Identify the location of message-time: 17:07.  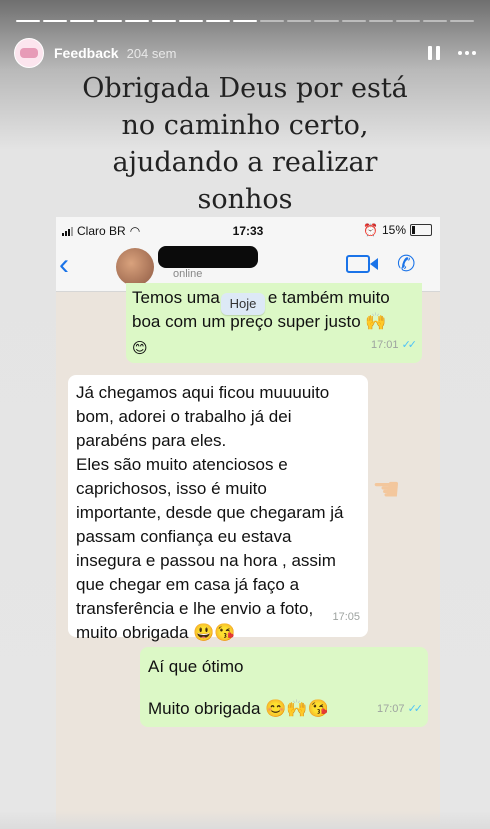
(390, 709).